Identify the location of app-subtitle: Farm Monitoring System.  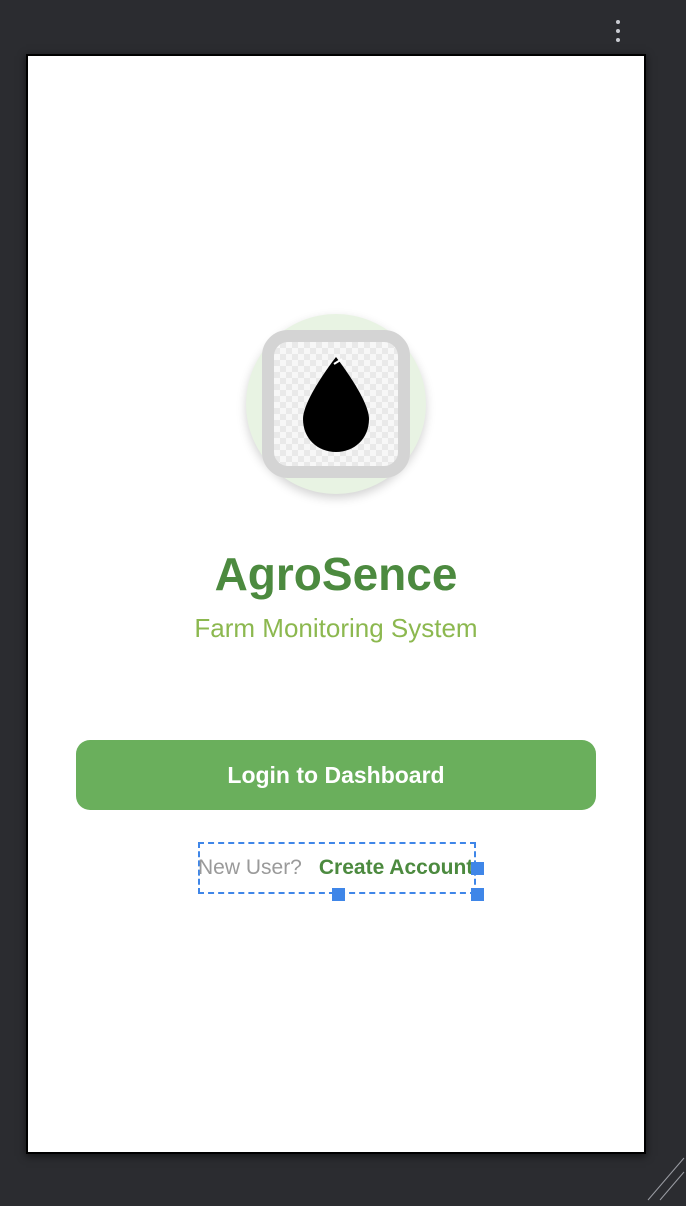
(336, 628).